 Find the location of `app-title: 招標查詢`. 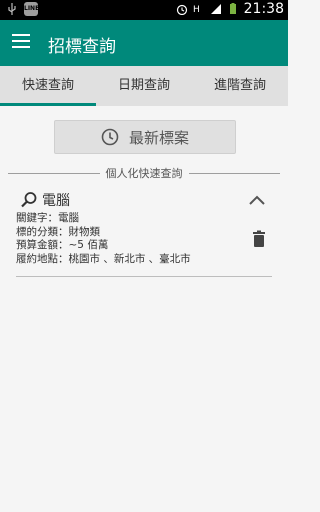

app-title: 招標查詢 is located at coordinates (82, 47).